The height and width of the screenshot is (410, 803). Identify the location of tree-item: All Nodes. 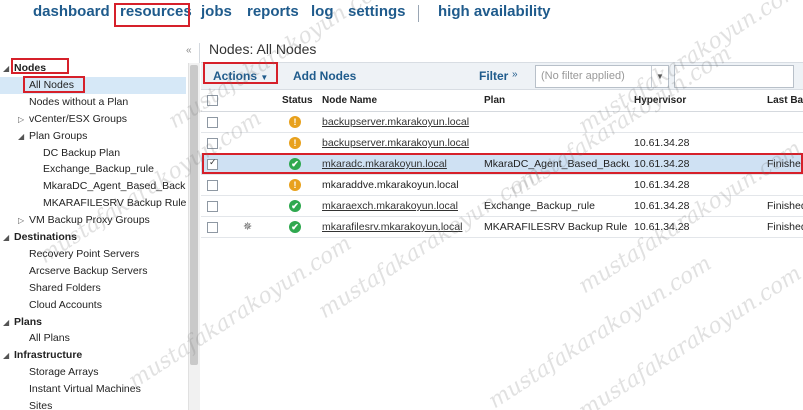
(93, 85).